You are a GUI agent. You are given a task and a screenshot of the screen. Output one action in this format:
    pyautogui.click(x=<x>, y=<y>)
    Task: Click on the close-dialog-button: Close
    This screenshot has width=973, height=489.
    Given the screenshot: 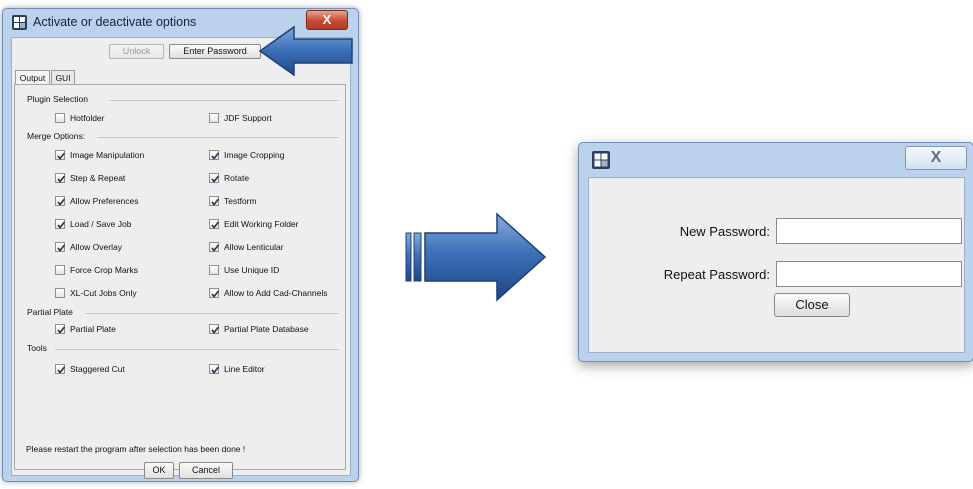 What is the action you would take?
    pyautogui.click(x=812, y=305)
    